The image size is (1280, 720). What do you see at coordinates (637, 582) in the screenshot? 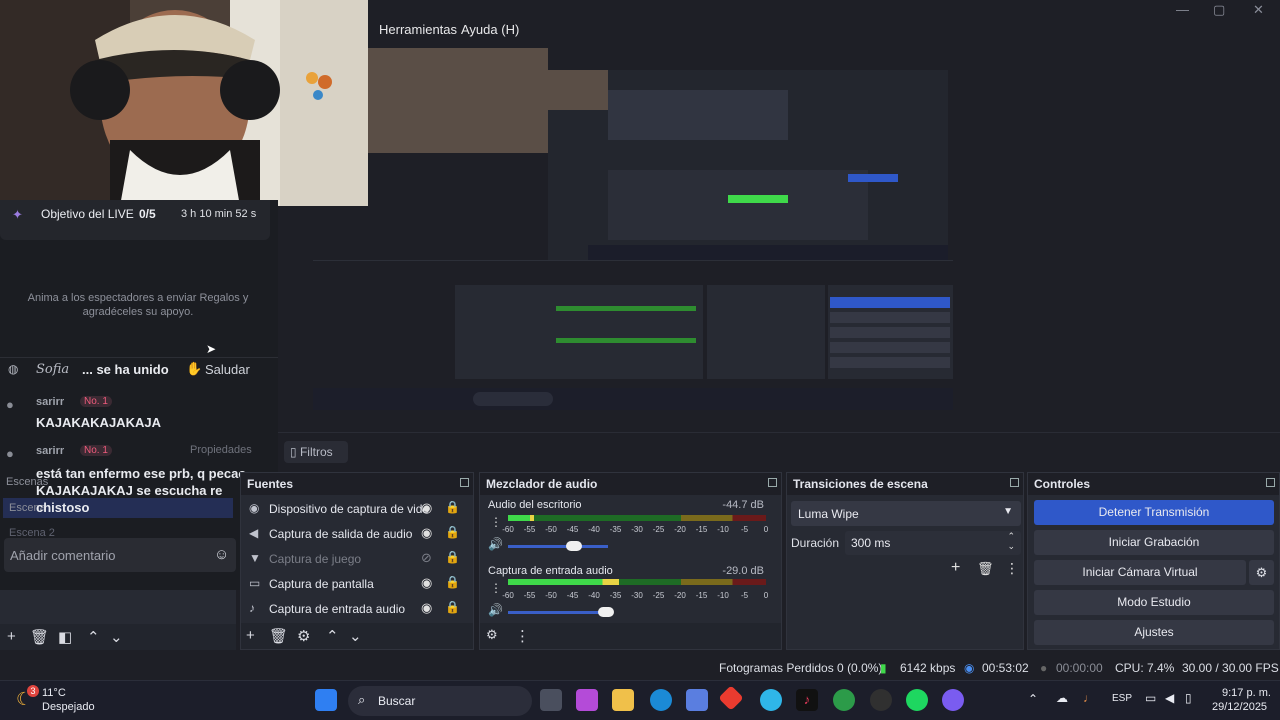
I see `volume-meter` at bounding box center [637, 582].